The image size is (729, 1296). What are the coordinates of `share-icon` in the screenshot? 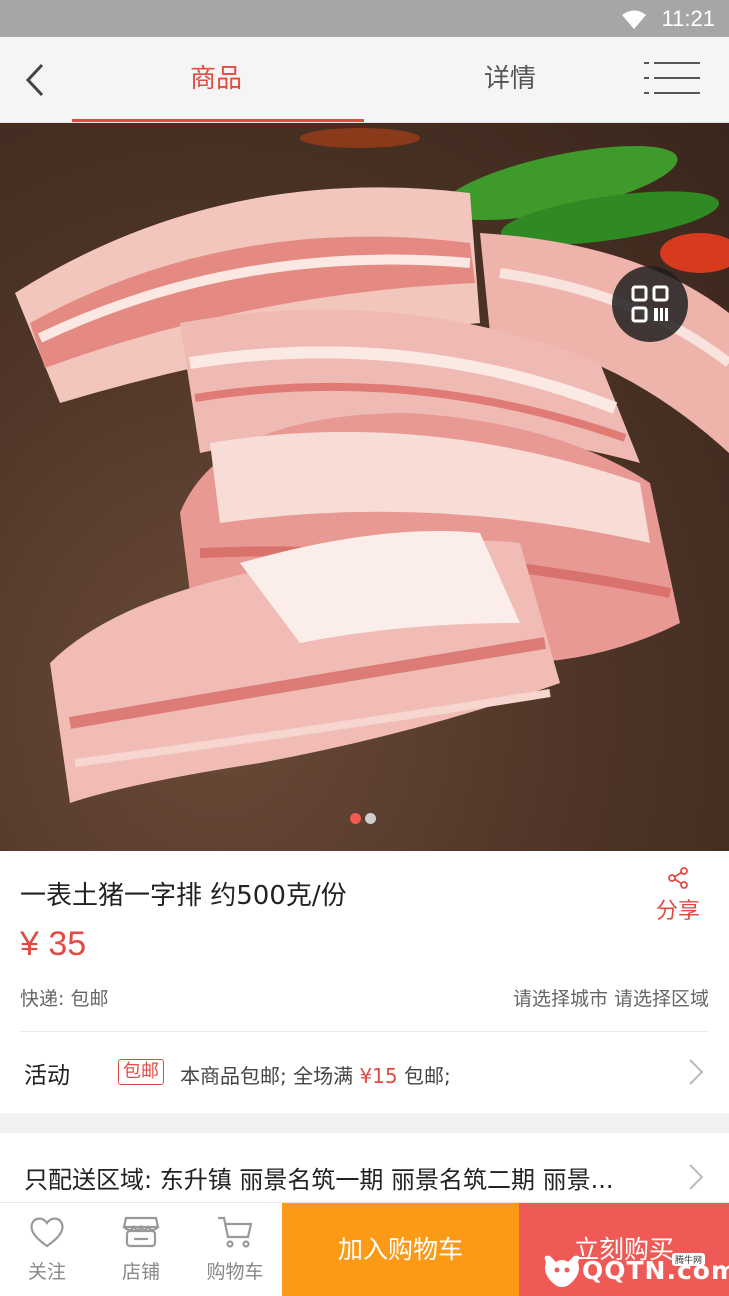 It's located at (678, 878).